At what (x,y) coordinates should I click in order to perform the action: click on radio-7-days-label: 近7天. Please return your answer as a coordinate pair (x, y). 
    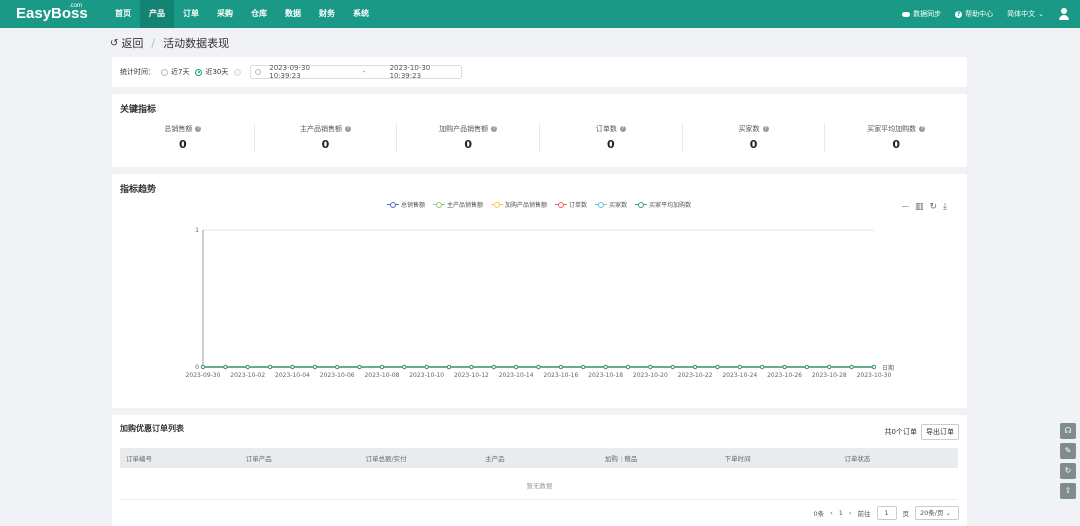
    Looking at the image, I should click on (180, 72).